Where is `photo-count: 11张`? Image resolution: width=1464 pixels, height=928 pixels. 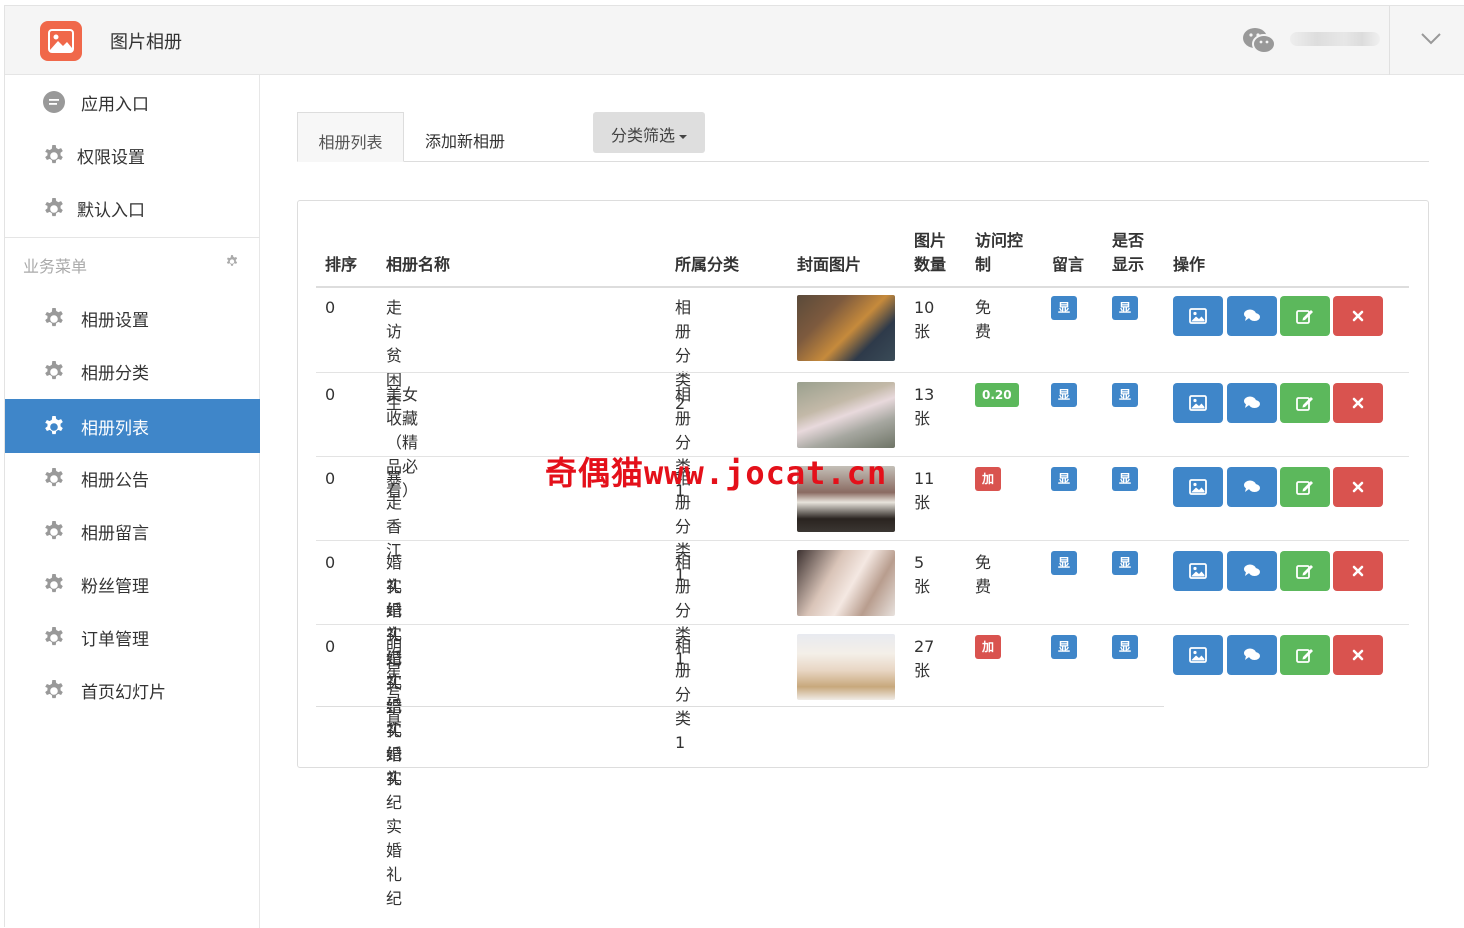
photo-count: 11张 is located at coordinates (924, 490).